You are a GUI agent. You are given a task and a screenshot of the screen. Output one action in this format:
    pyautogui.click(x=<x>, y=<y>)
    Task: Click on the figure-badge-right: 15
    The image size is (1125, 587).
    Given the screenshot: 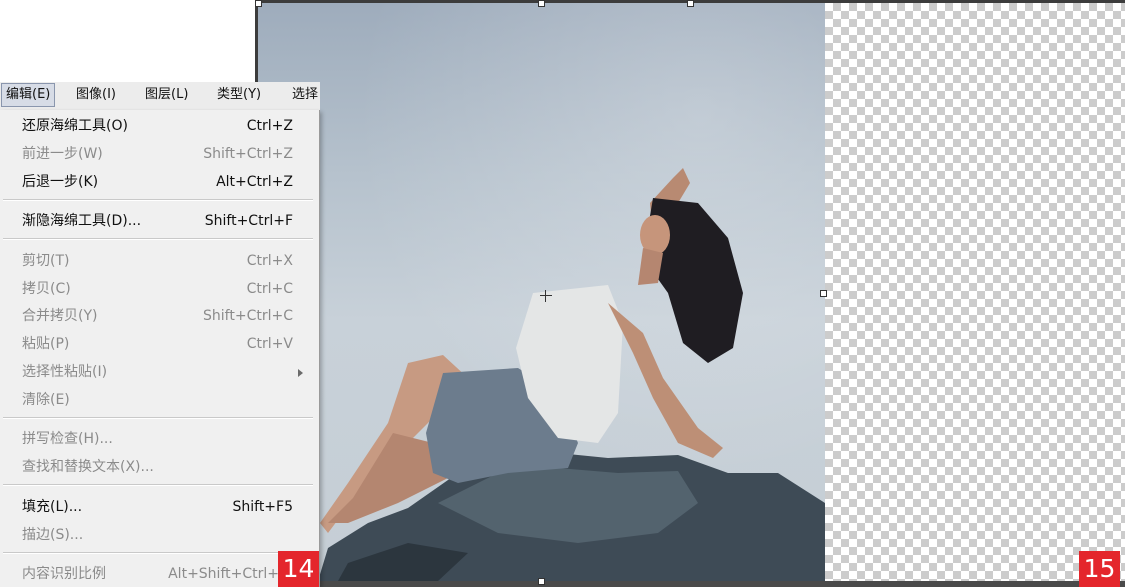 What is the action you would take?
    pyautogui.click(x=1099, y=569)
    